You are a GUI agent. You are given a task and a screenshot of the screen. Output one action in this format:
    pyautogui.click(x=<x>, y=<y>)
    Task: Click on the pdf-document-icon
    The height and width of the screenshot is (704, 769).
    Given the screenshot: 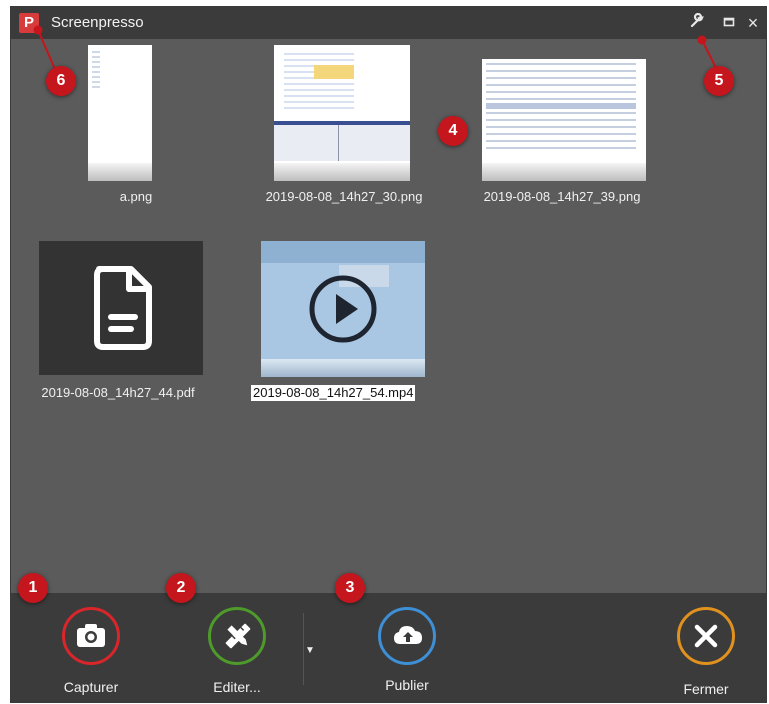 What is the action you would take?
    pyautogui.click(x=123, y=308)
    